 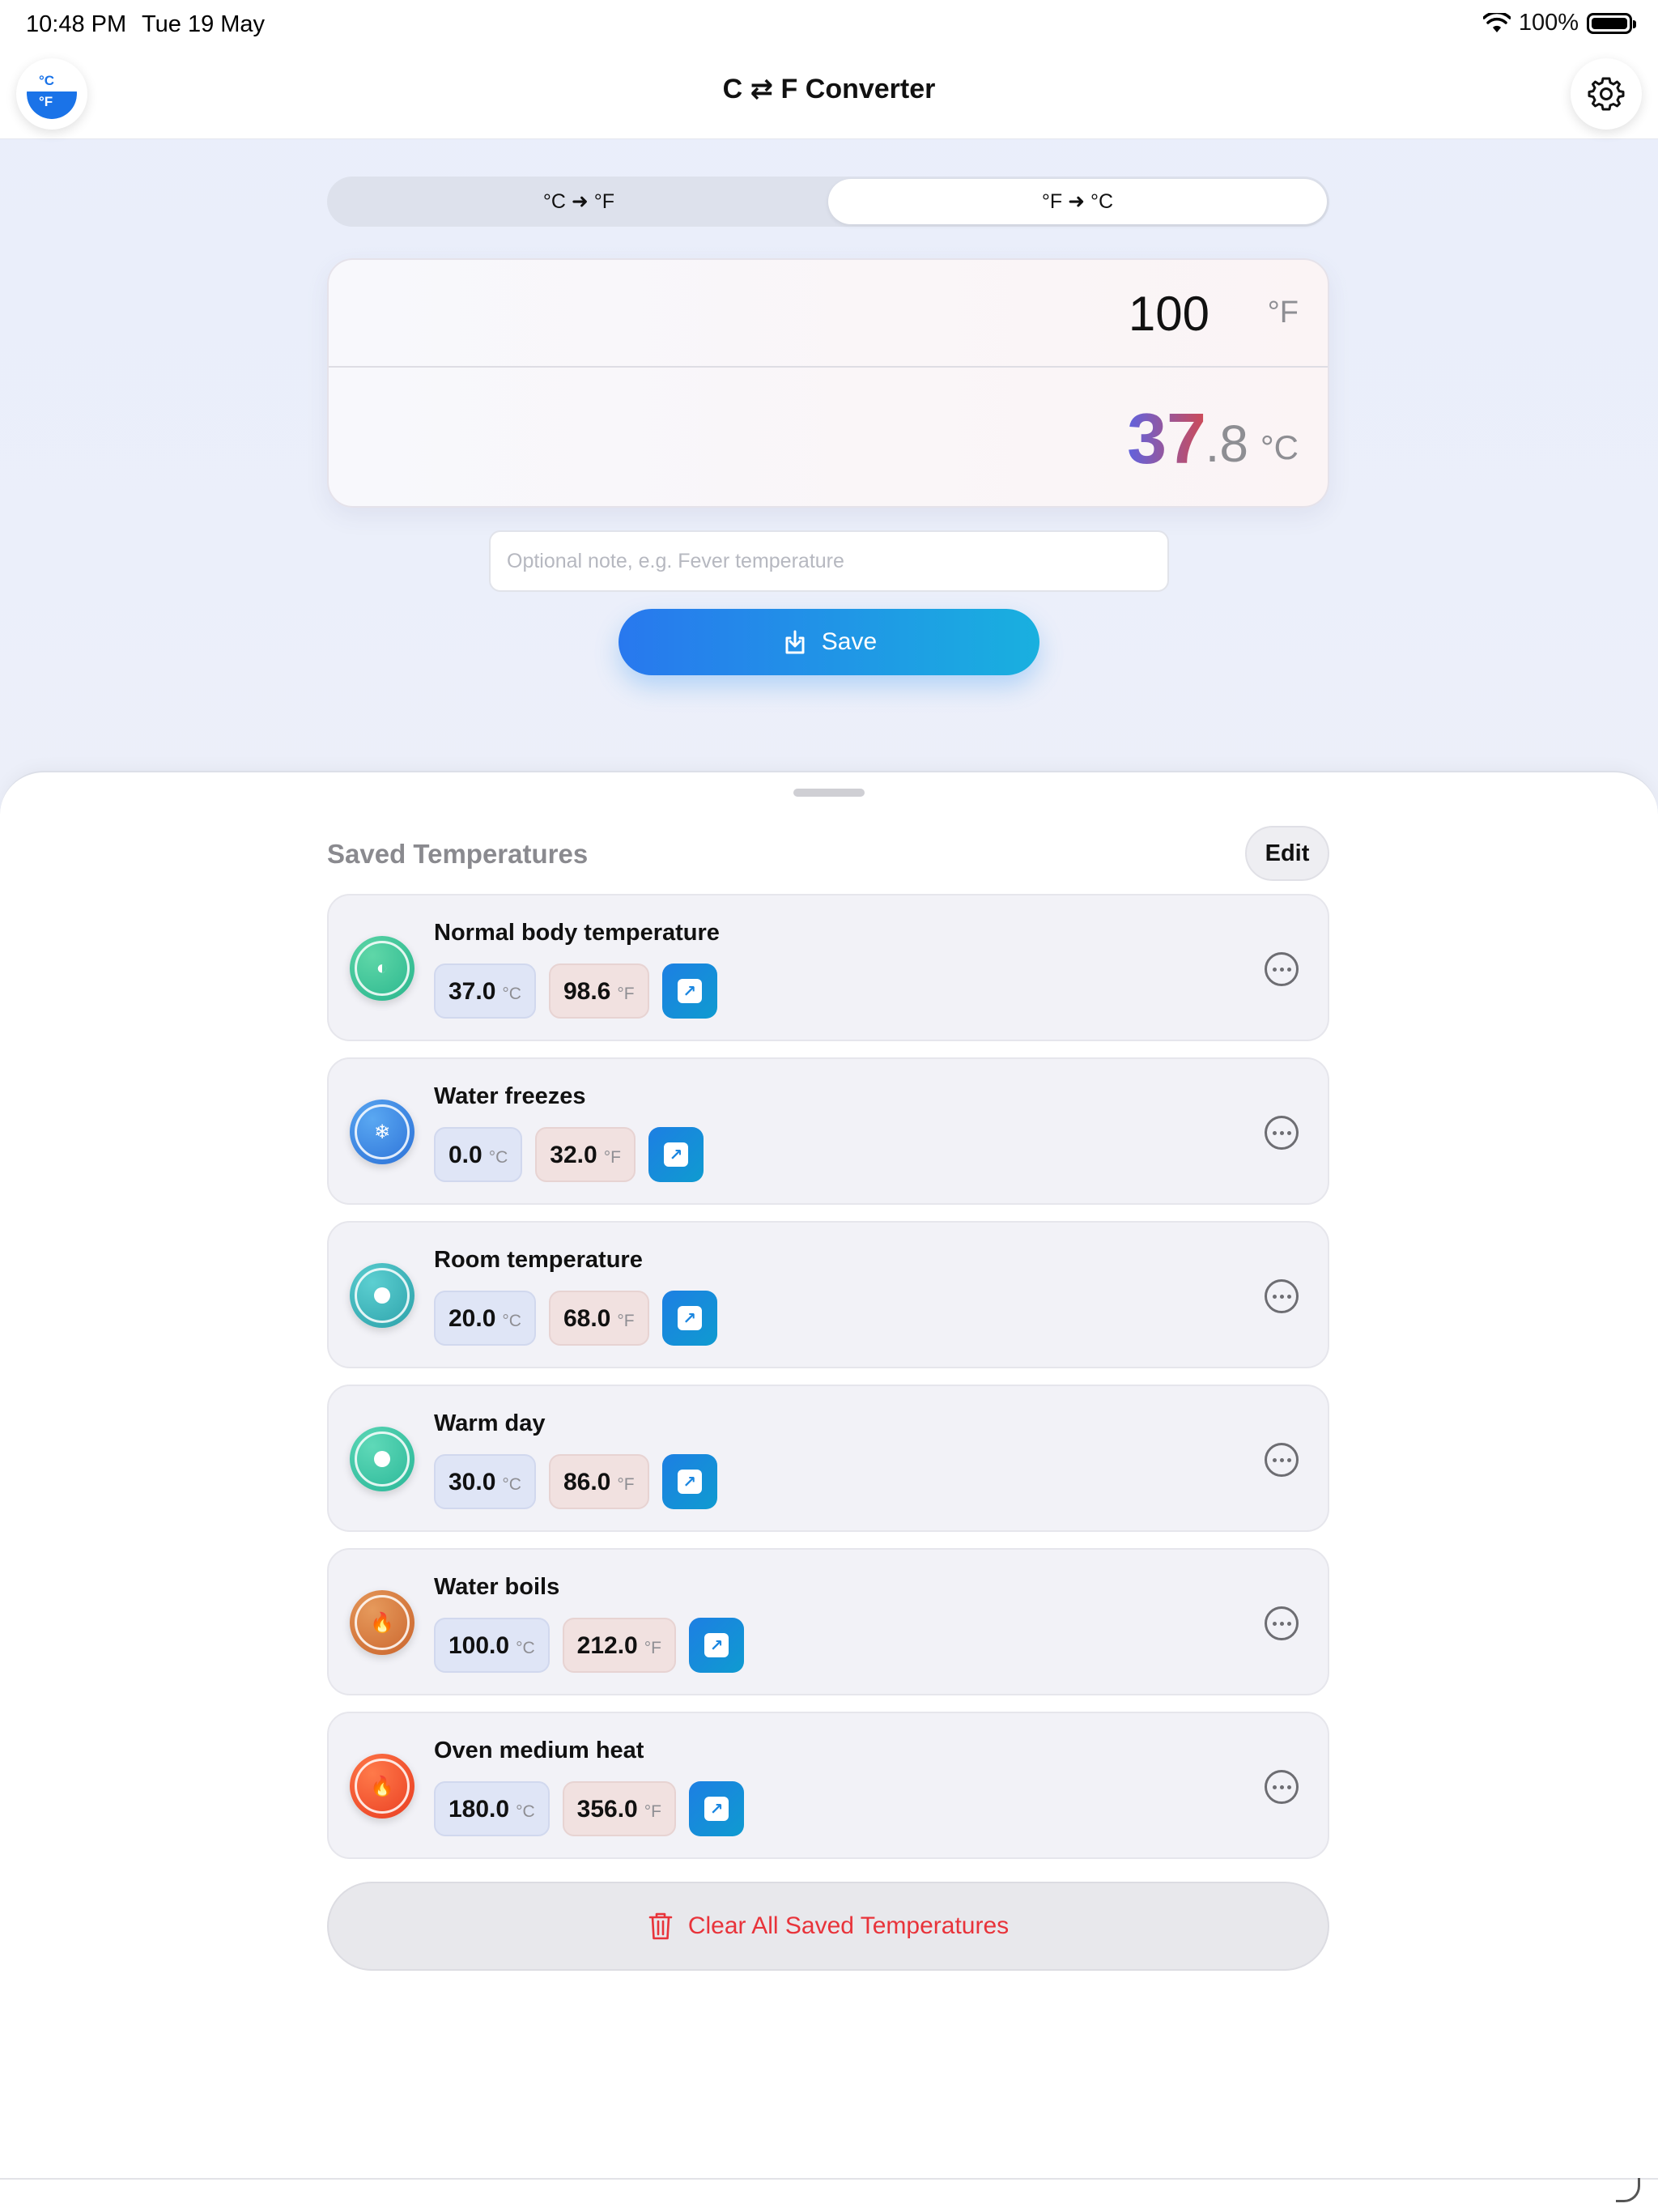 What do you see at coordinates (607, 1646) in the screenshot?
I see `fahrenheit-value: 212.0` at bounding box center [607, 1646].